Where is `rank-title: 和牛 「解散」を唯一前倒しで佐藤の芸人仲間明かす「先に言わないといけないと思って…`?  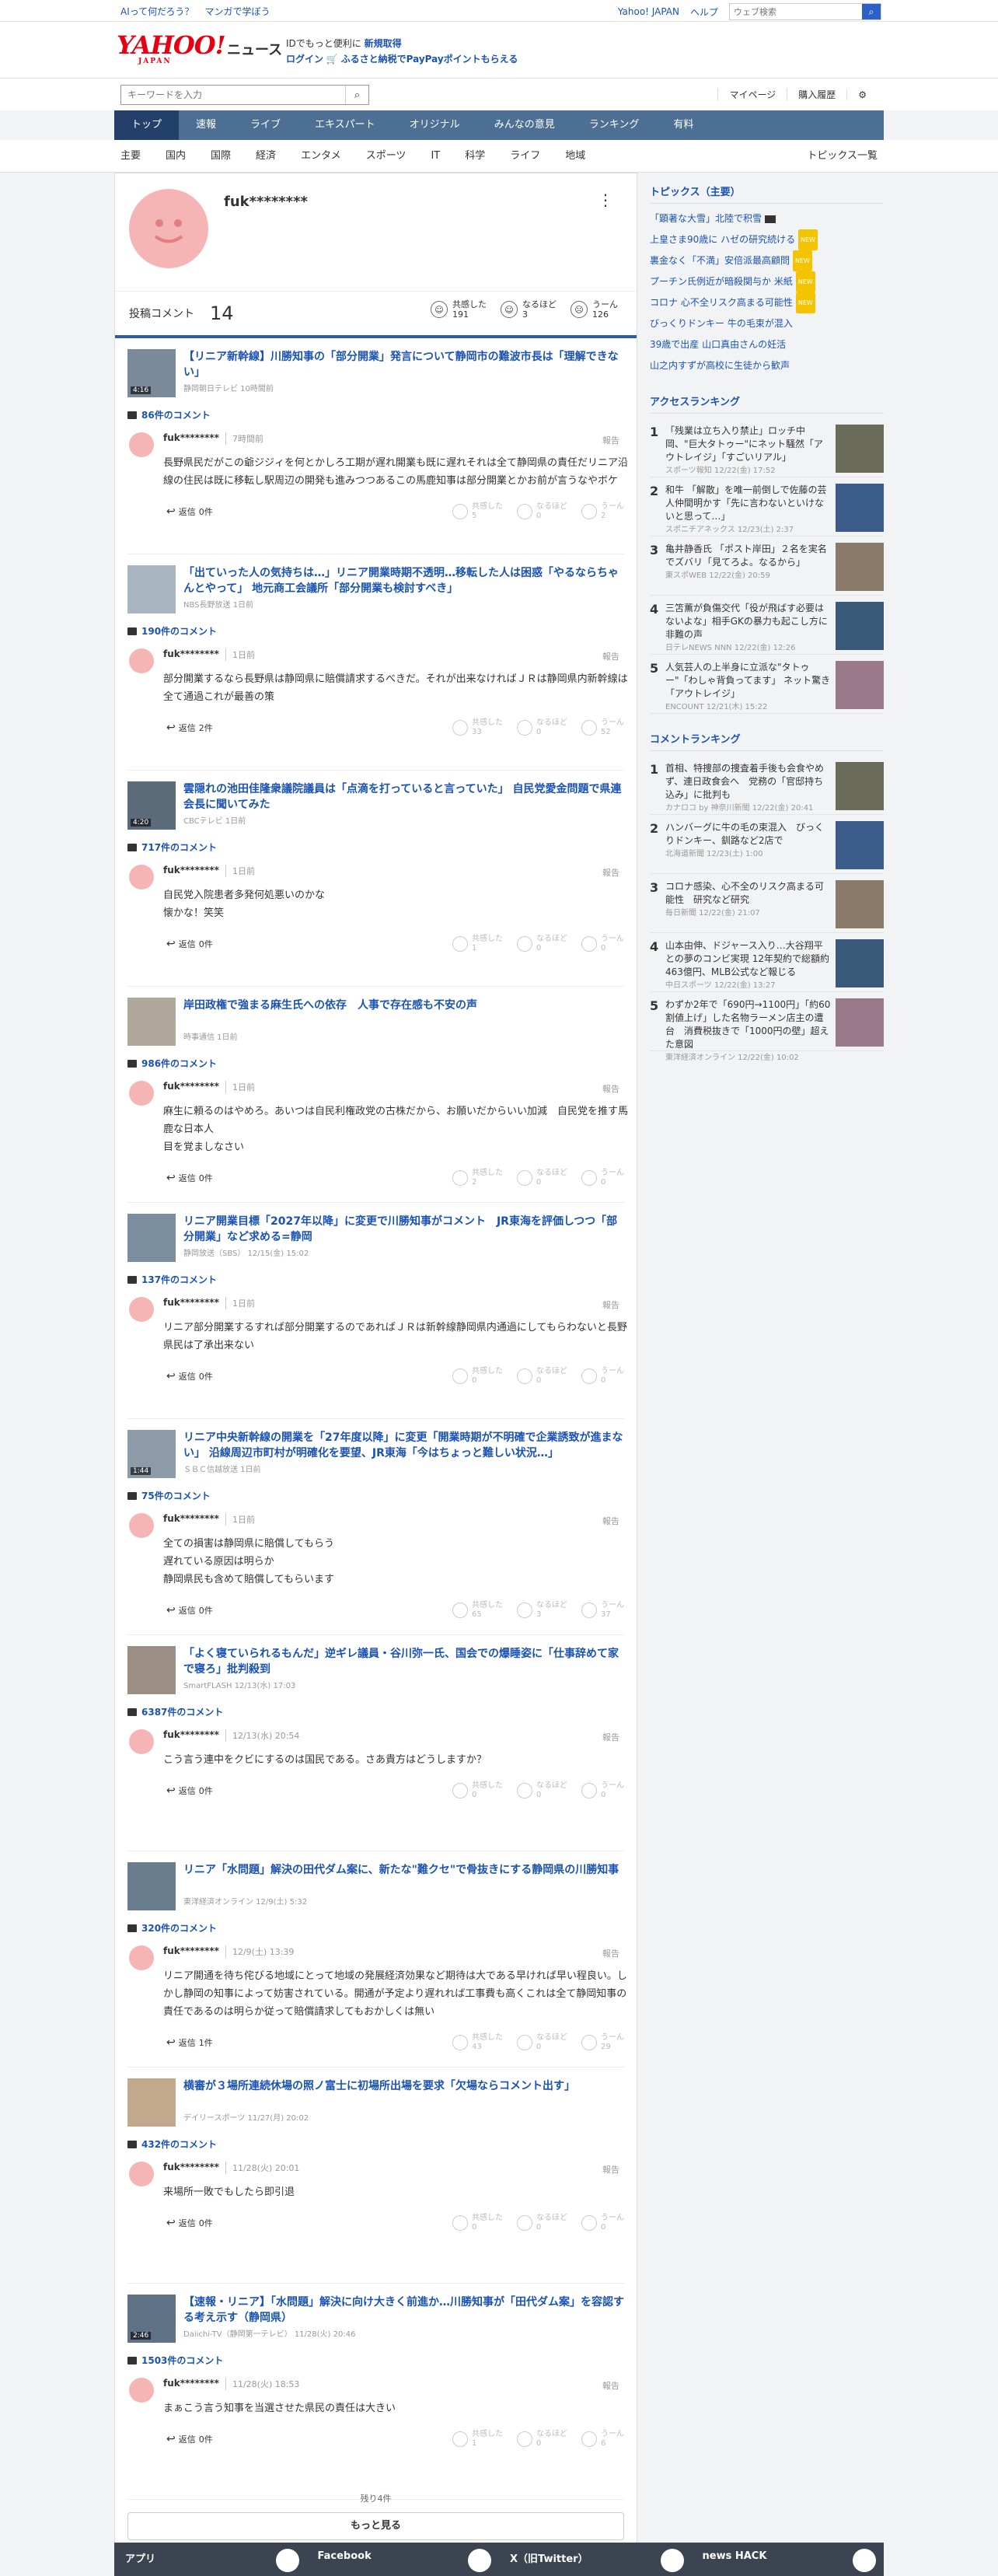 rank-title: 和牛 「解散」を唯一前倒しで佐藤の芸人仲間明かす「先に言わないといけないと思って… is located at coordinates (748, 503).